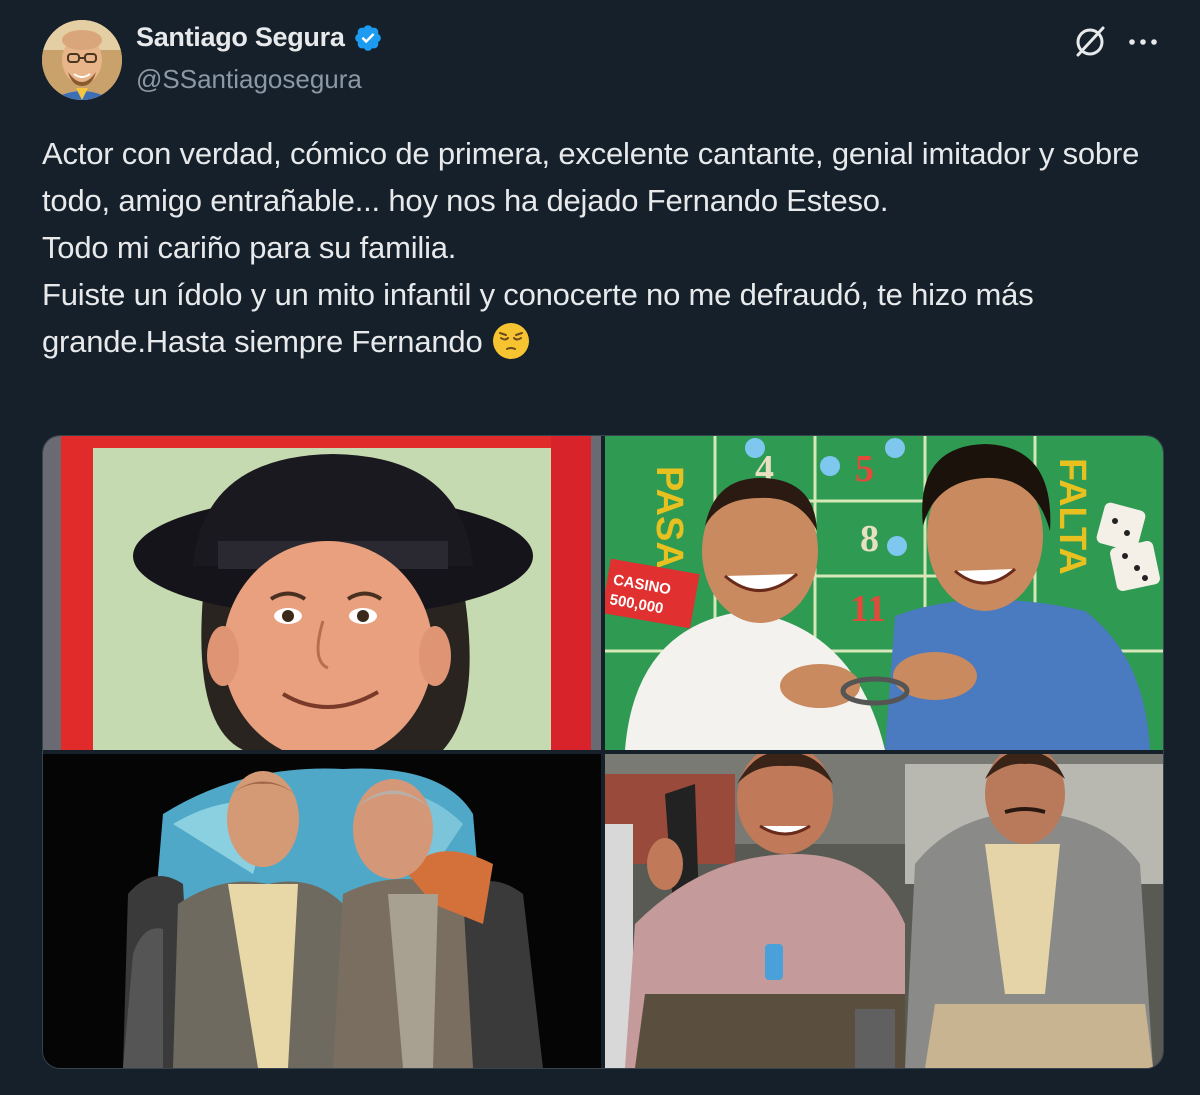  Describe the element at coordinates (322, 911) in the screenshot. I see `photo-two-men-cave` at that location.